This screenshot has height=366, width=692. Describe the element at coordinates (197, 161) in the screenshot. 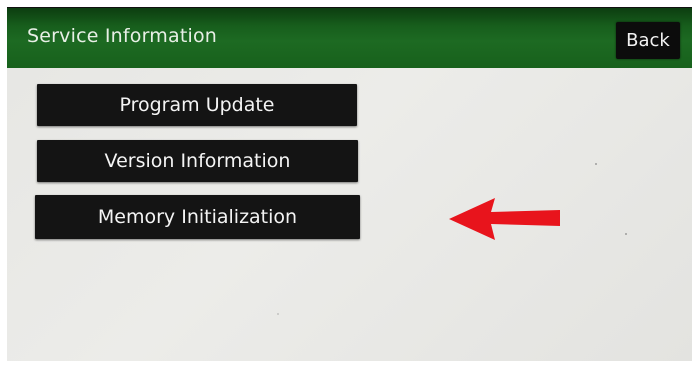

I see `version-information-button: Version Information` at that location.